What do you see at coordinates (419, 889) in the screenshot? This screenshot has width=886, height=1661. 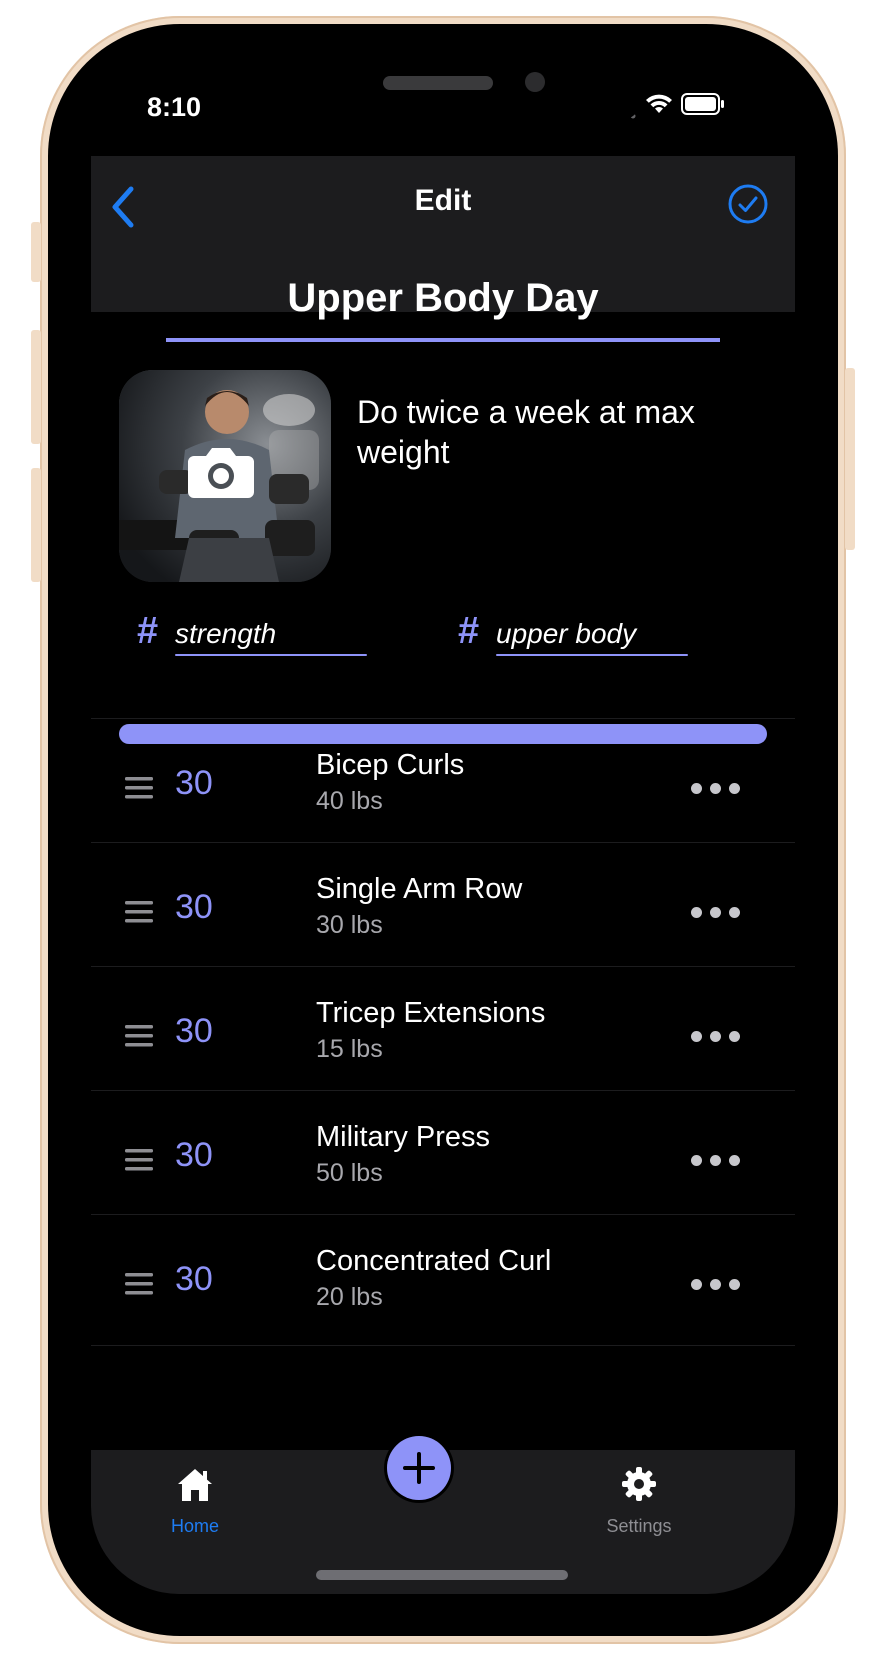 I see `exercise-name: Single Arm Row` at bounding box center [419, 889].